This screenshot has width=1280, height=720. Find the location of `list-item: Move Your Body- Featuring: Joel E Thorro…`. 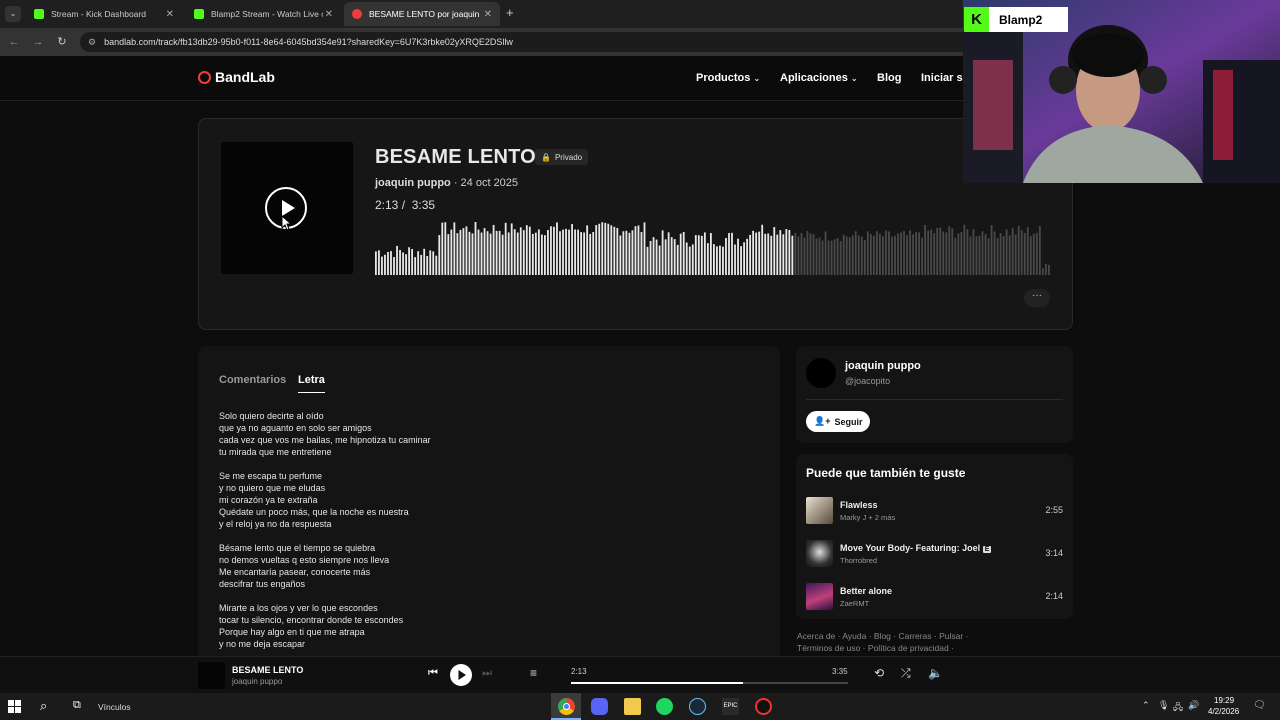

list-item: Move Your Body- Featuring: Joel E Thorro… is located at coordinates (934, 554).